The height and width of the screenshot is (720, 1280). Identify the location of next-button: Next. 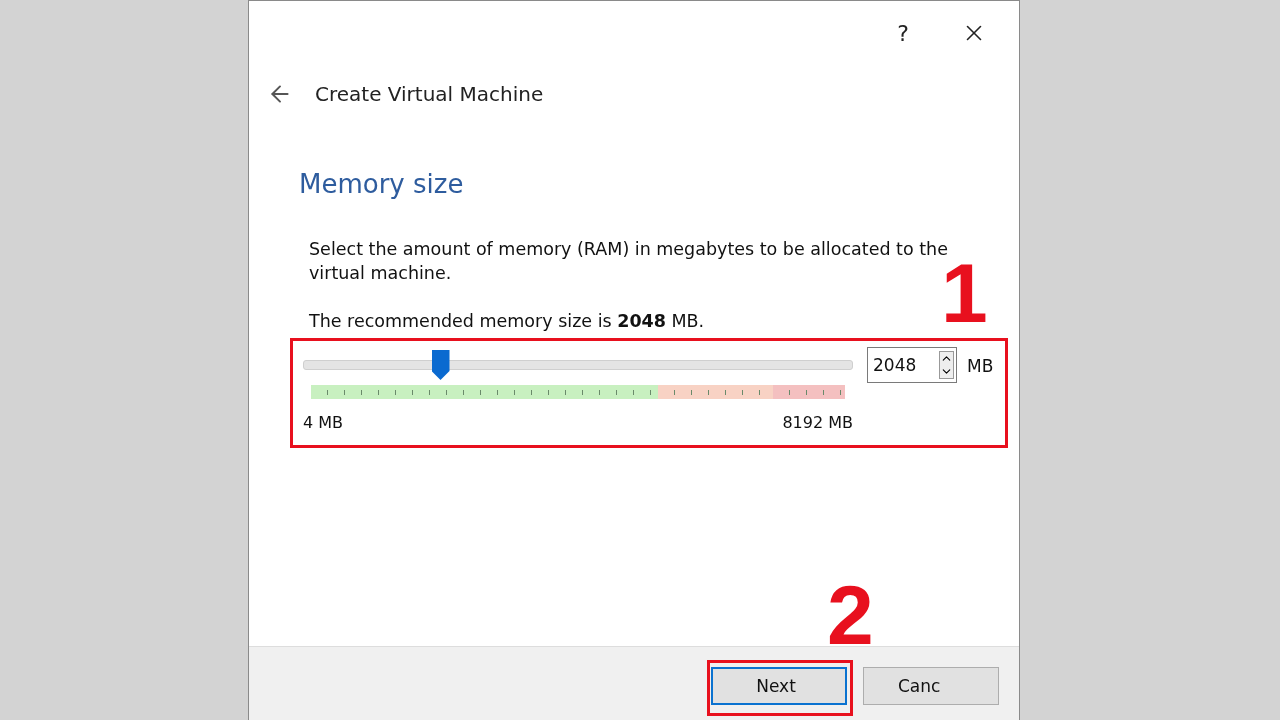
(779, 686).